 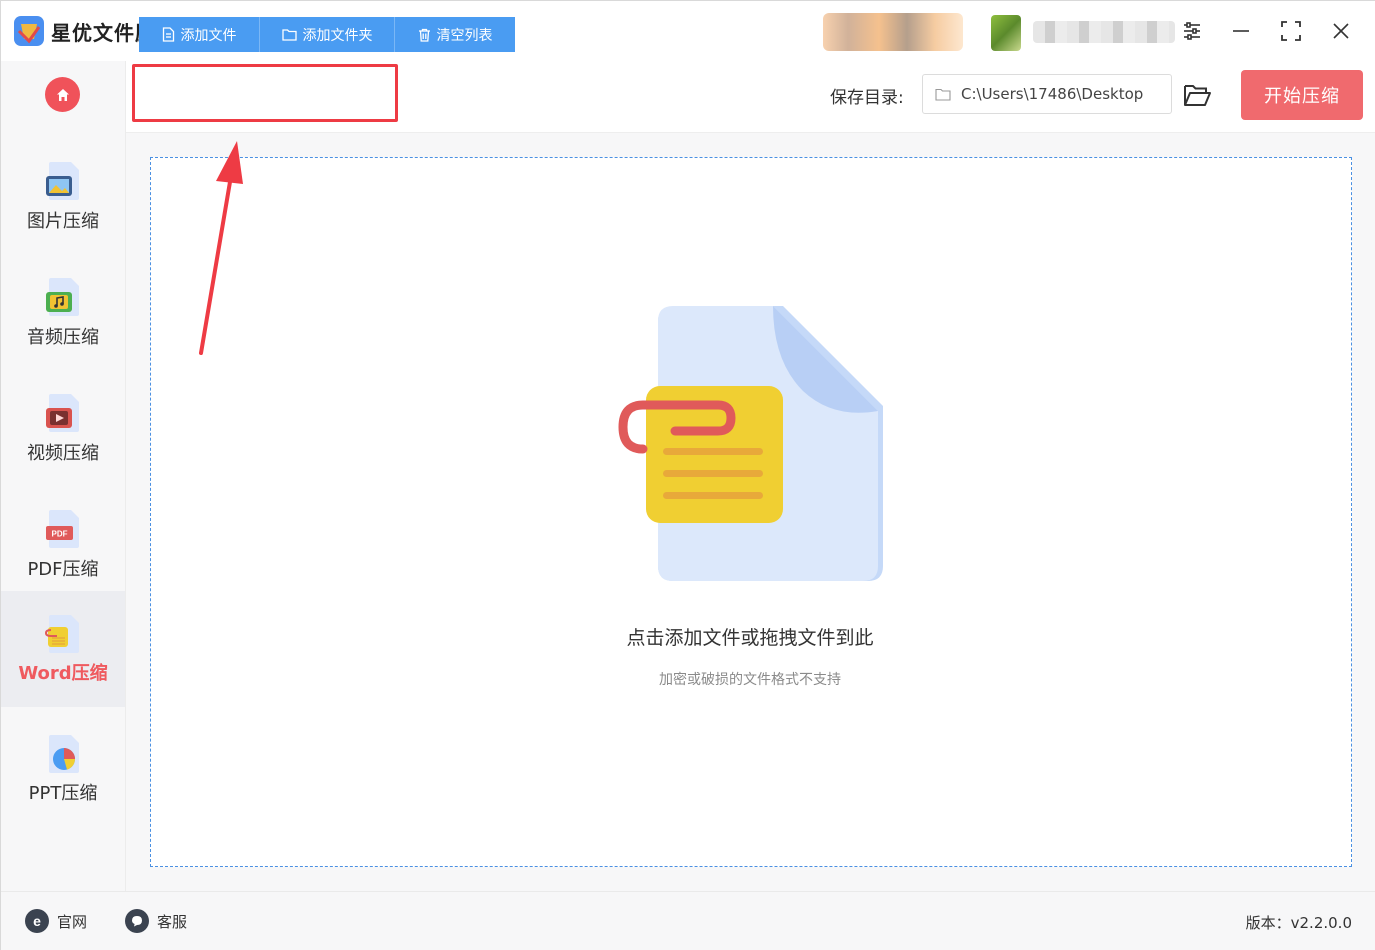 I want to click on support-link: 客服, so click(x=156, y=921).